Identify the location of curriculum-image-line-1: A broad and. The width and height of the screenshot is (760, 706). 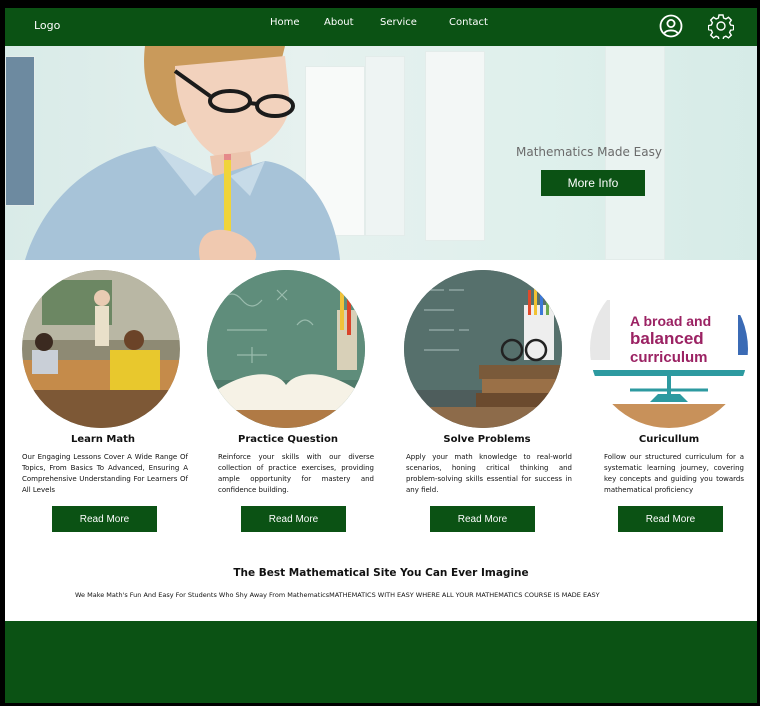
(670, 321).